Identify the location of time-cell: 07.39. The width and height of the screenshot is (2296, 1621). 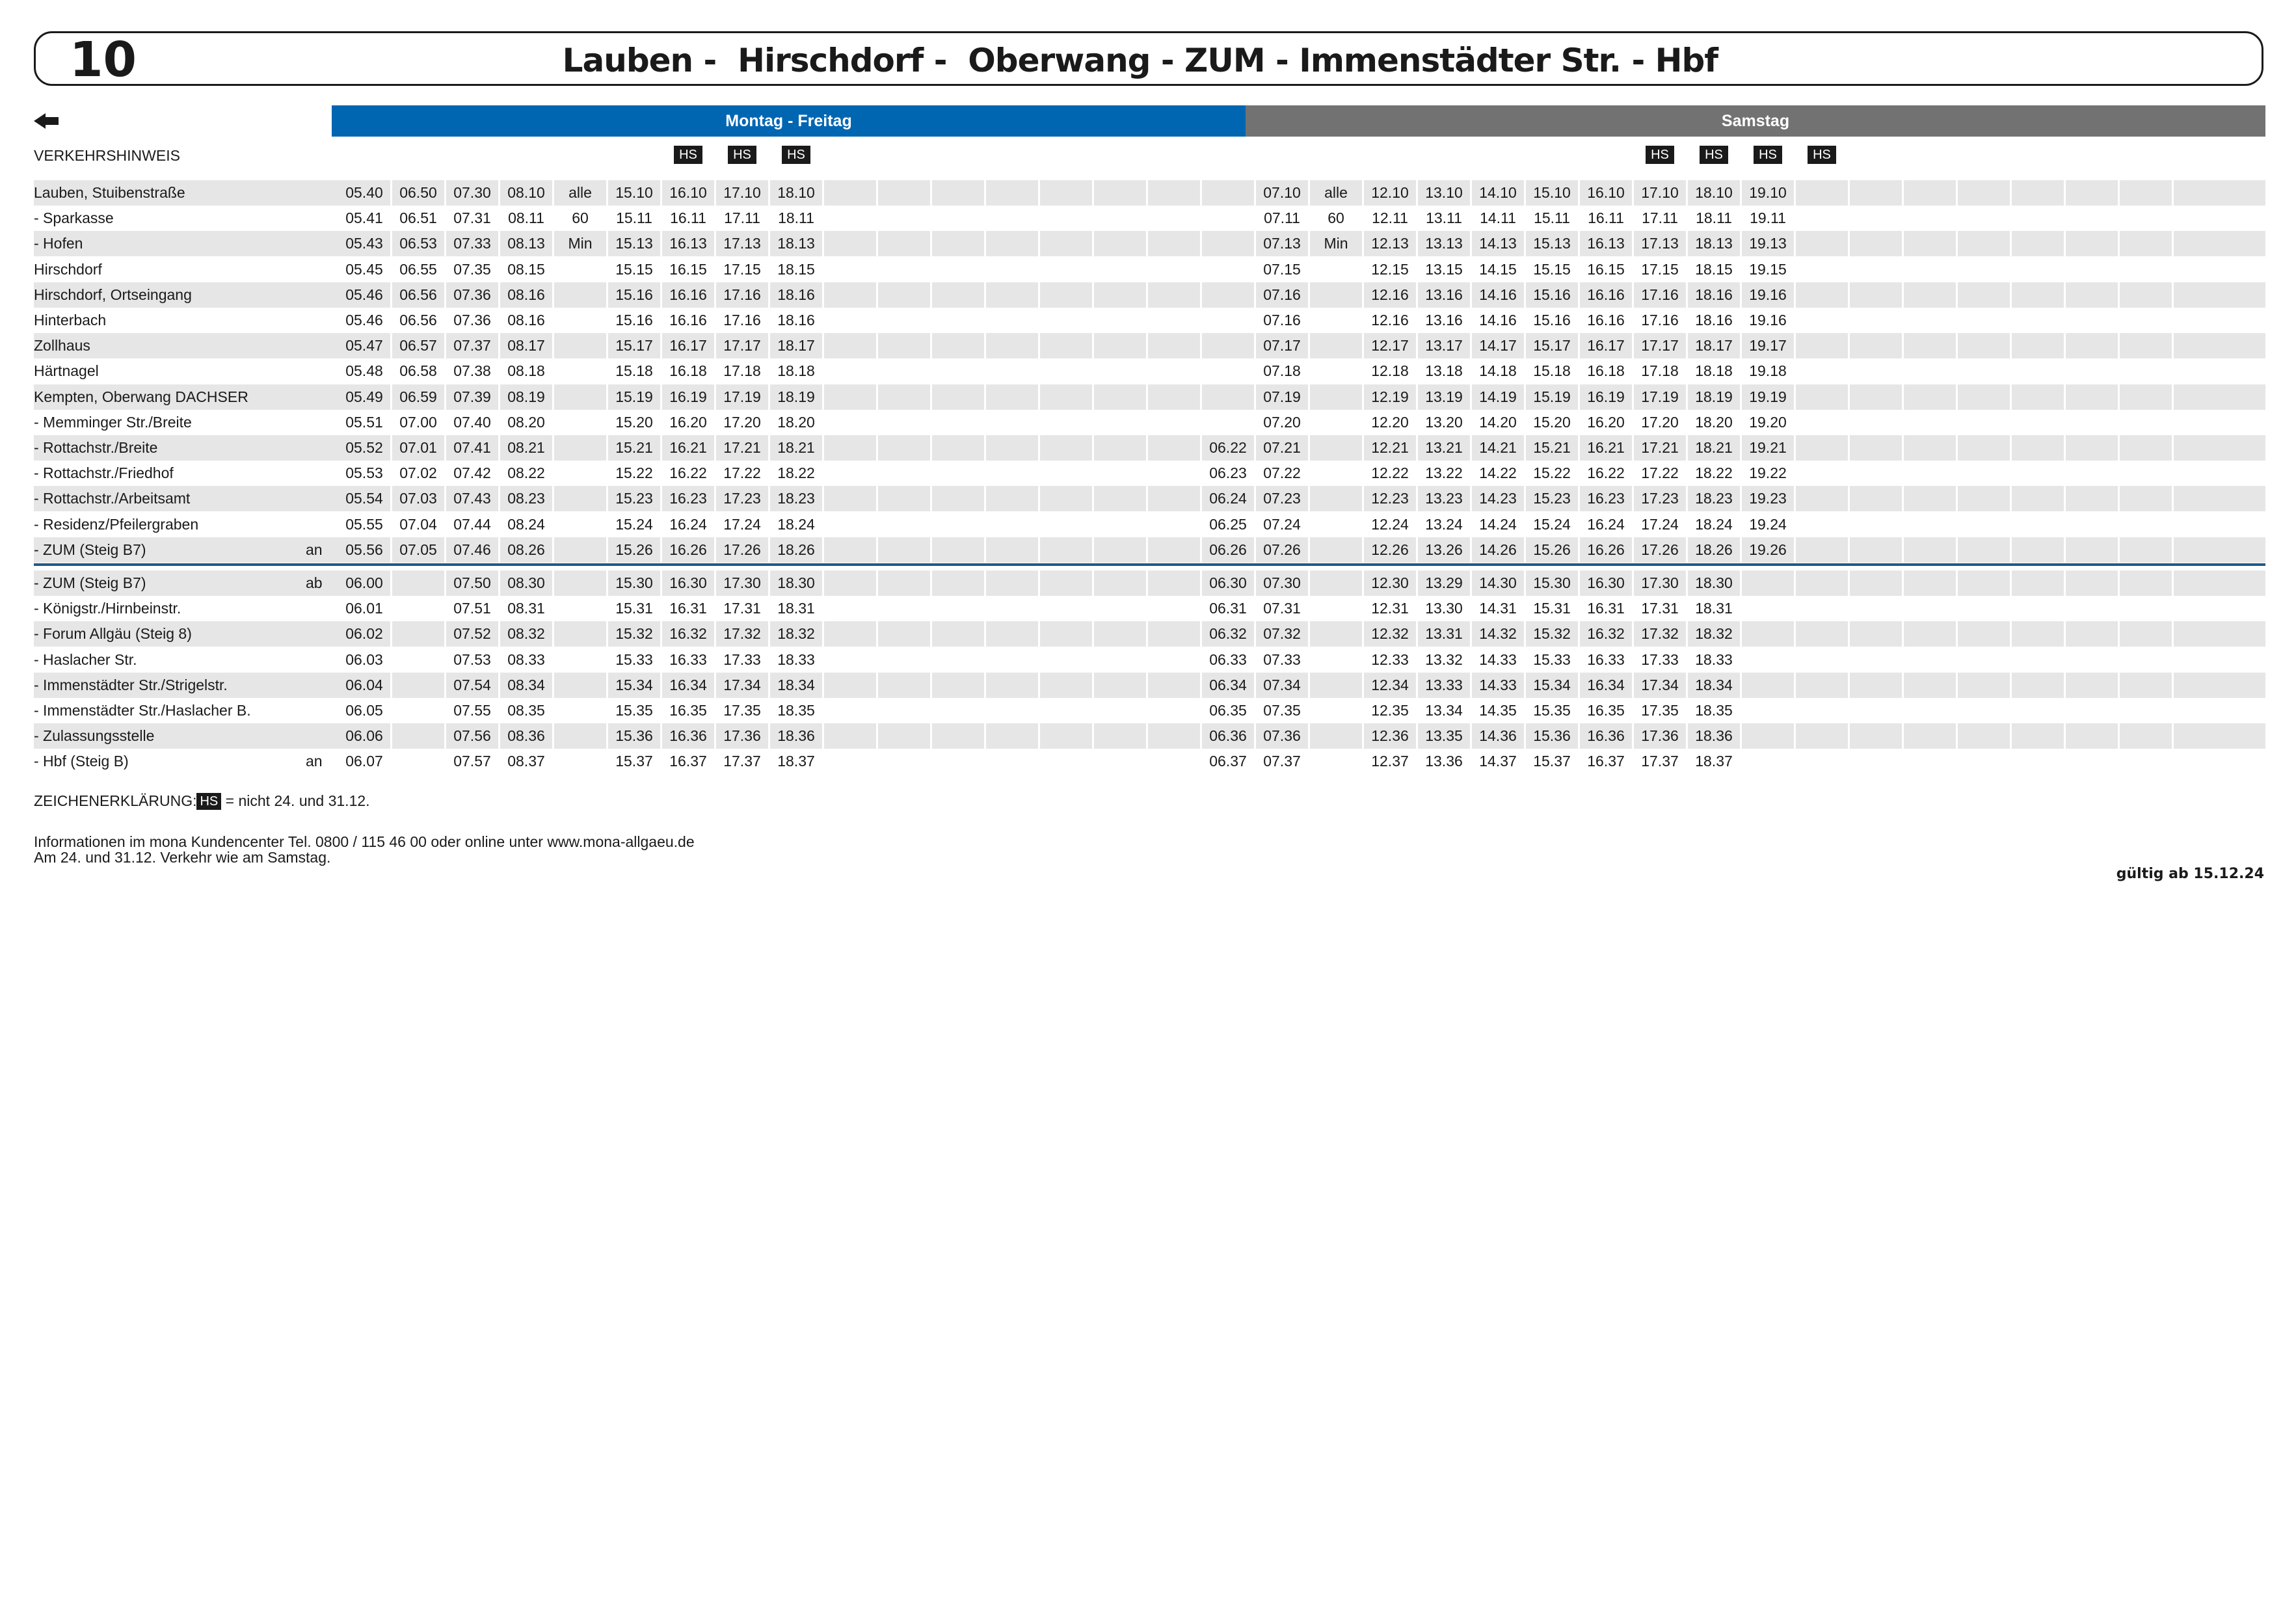
(473, 397).